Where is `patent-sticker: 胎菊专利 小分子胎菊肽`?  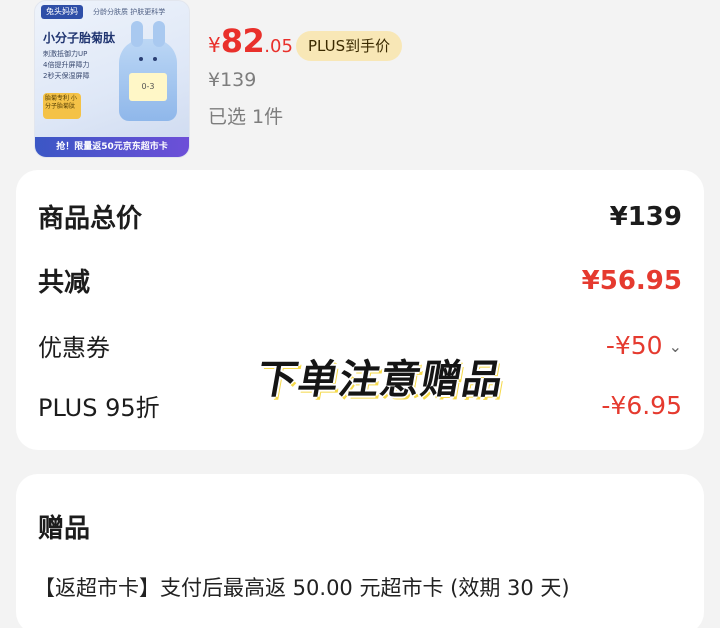 patent-sticker: 胎菊专利 小分子胎菊肽 is located at coordinates (62, 106).